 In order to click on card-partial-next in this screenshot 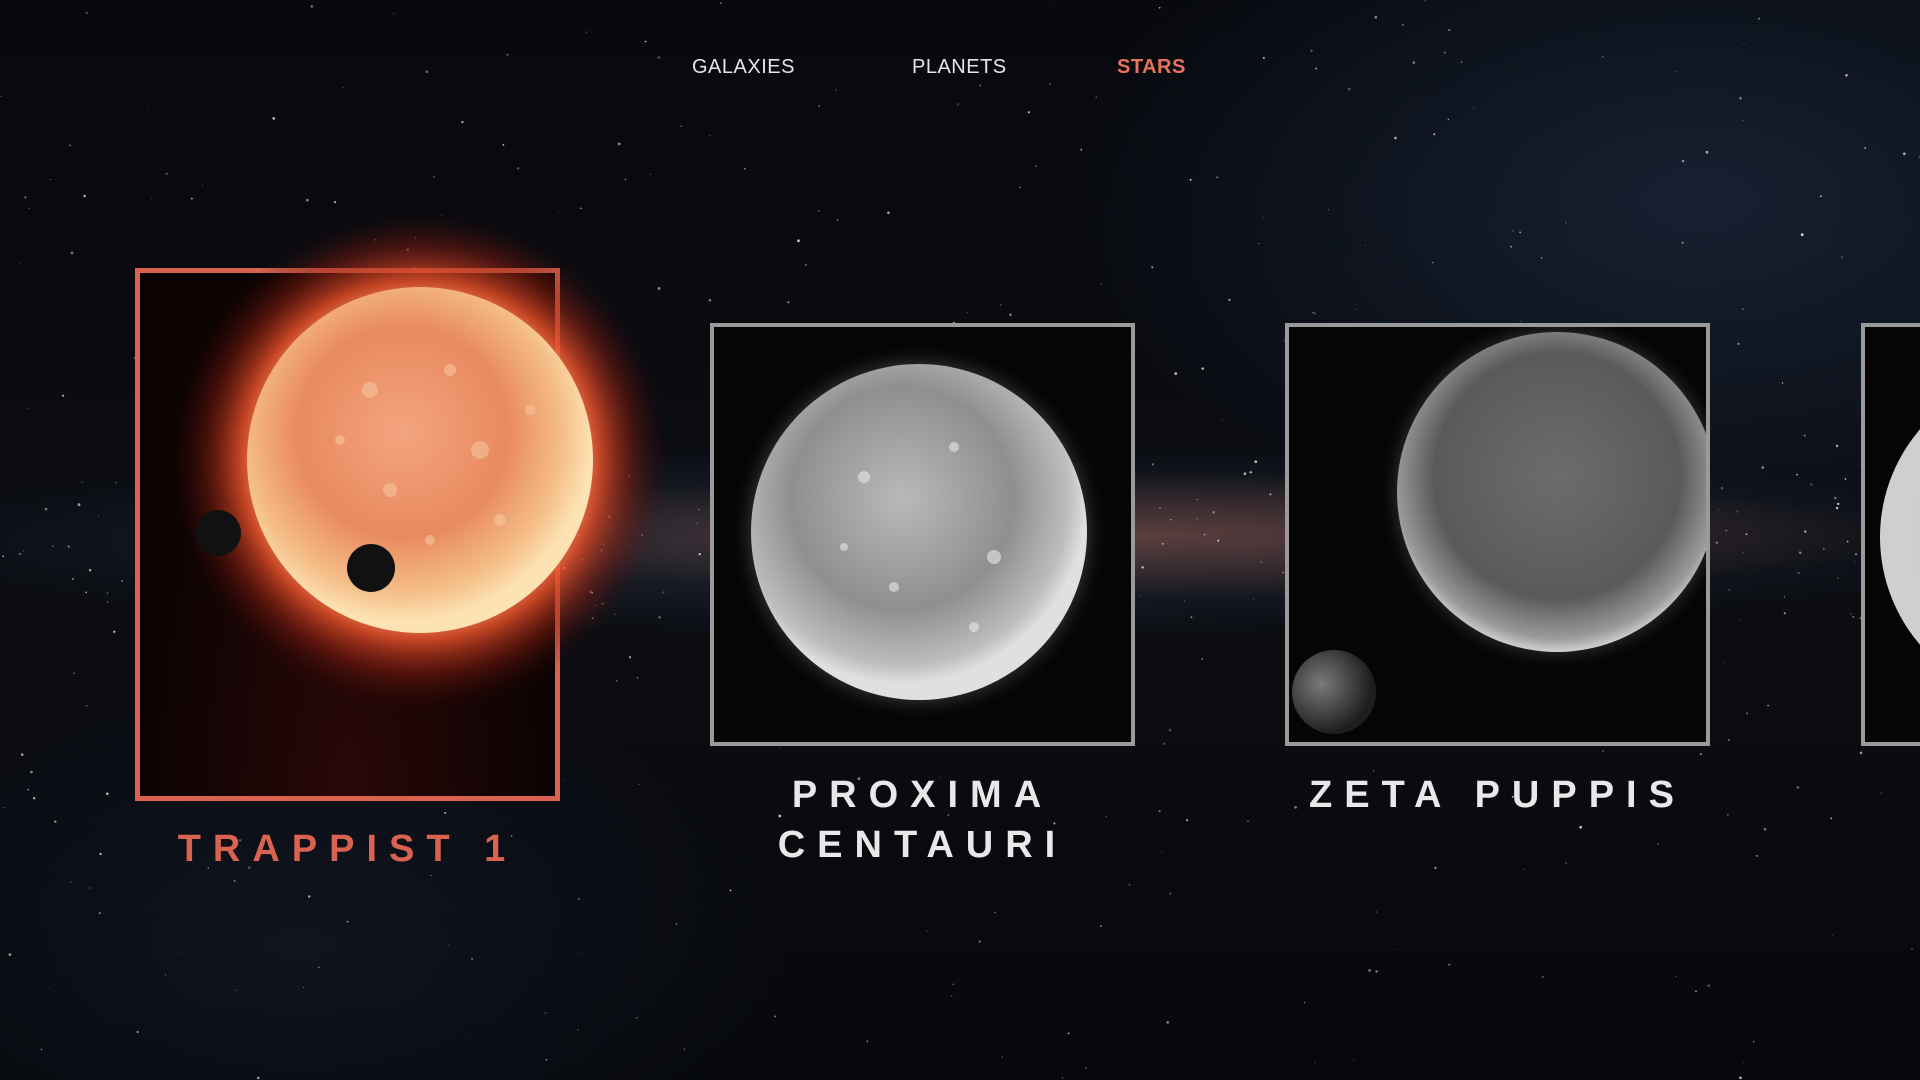, I will do `click(1890, 534)`.